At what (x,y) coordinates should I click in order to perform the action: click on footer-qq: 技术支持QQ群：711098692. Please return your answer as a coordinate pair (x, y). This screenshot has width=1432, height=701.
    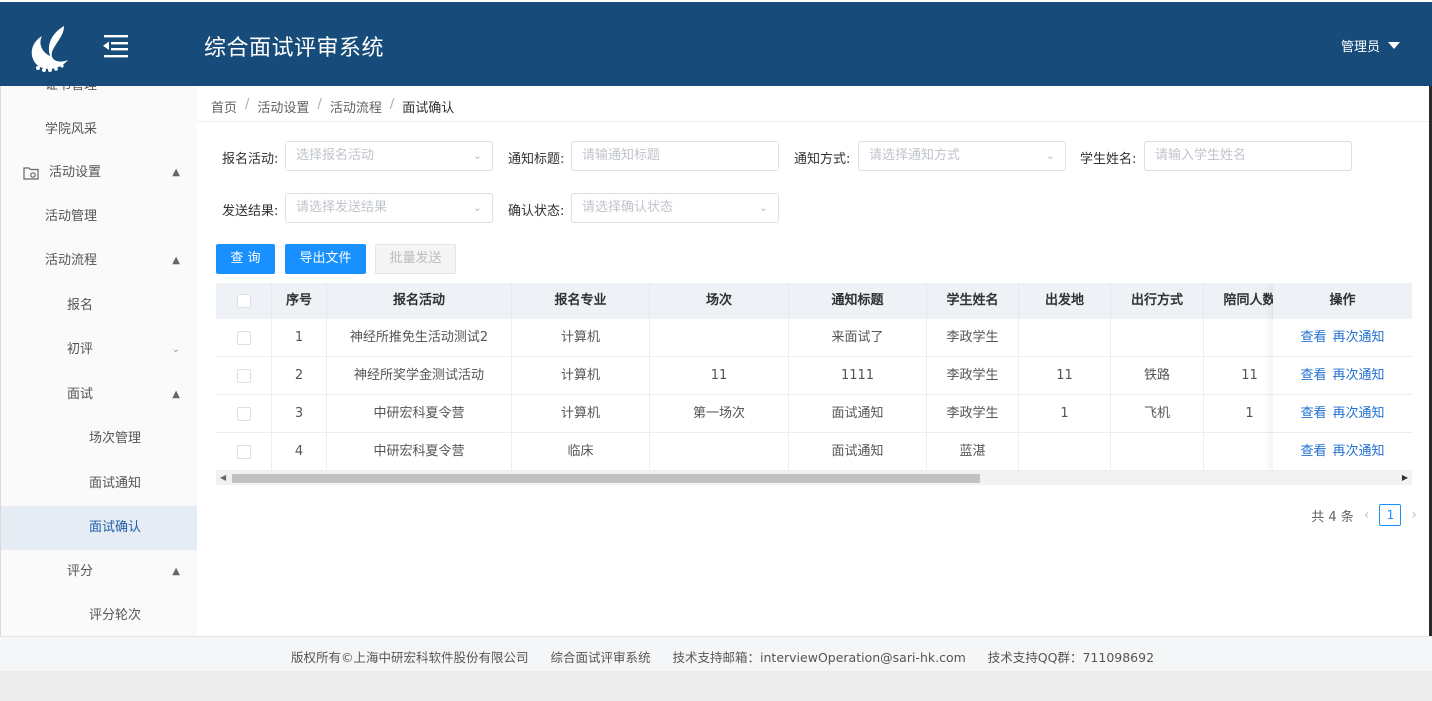
    Looking at the image, I should click on (1071, 657).